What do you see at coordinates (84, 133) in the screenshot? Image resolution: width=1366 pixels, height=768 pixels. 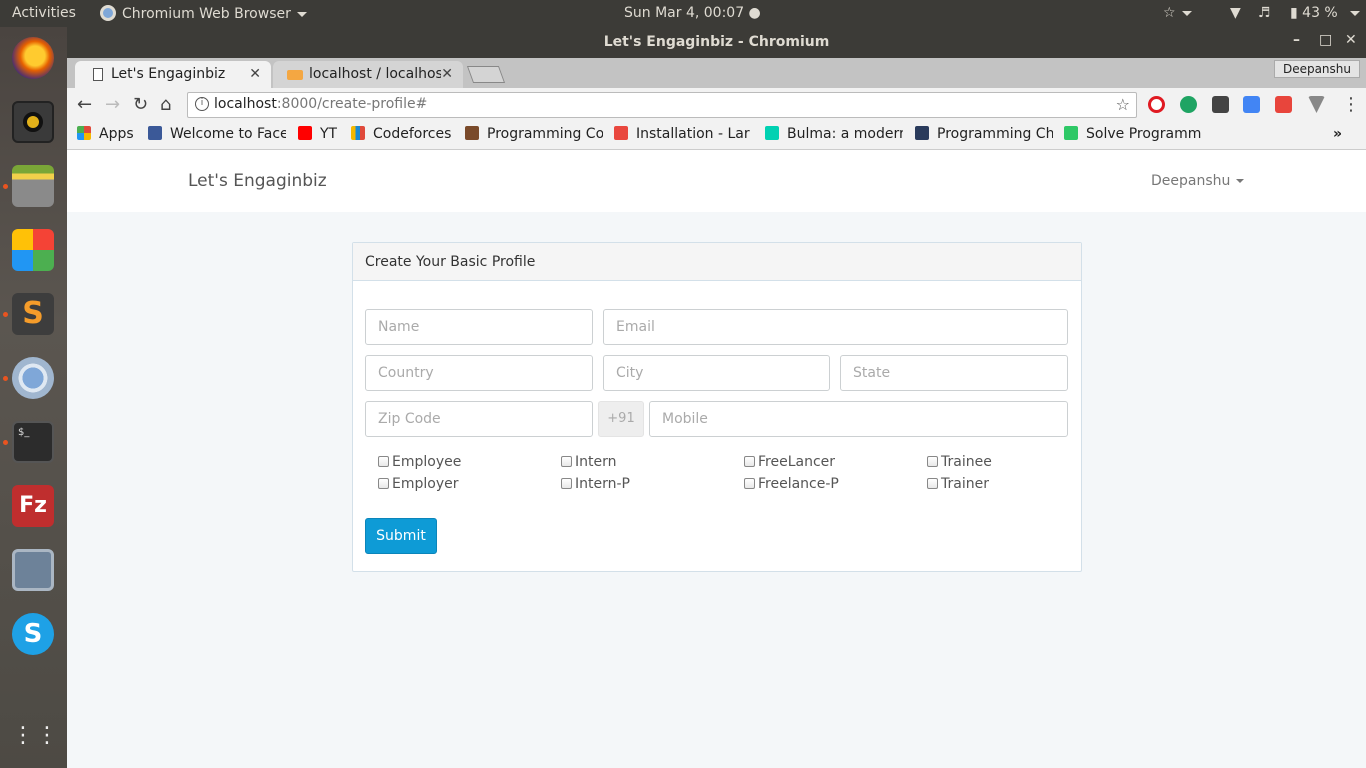 I see `apps-grid-icon` at bounding box center [84, 133].